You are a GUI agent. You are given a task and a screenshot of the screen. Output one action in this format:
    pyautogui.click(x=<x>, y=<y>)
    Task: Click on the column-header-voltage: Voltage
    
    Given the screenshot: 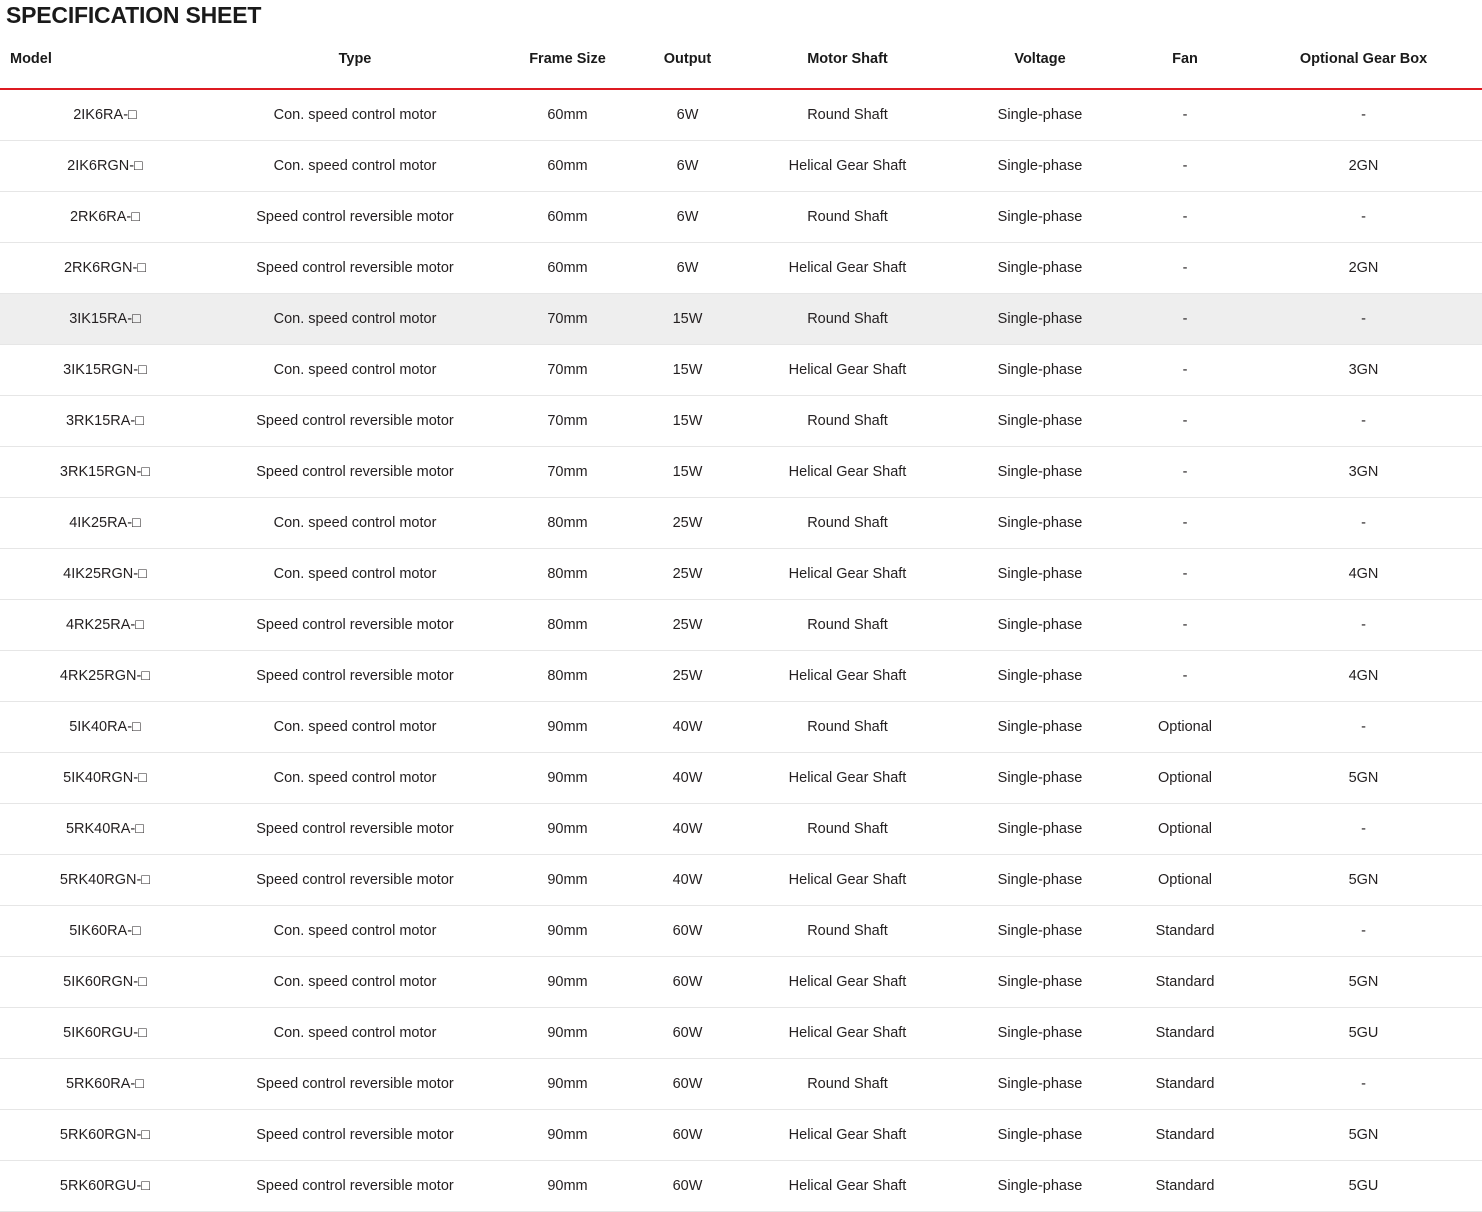 What is the action you would take?
    pyautogui.click(x=1040, y=68)
    